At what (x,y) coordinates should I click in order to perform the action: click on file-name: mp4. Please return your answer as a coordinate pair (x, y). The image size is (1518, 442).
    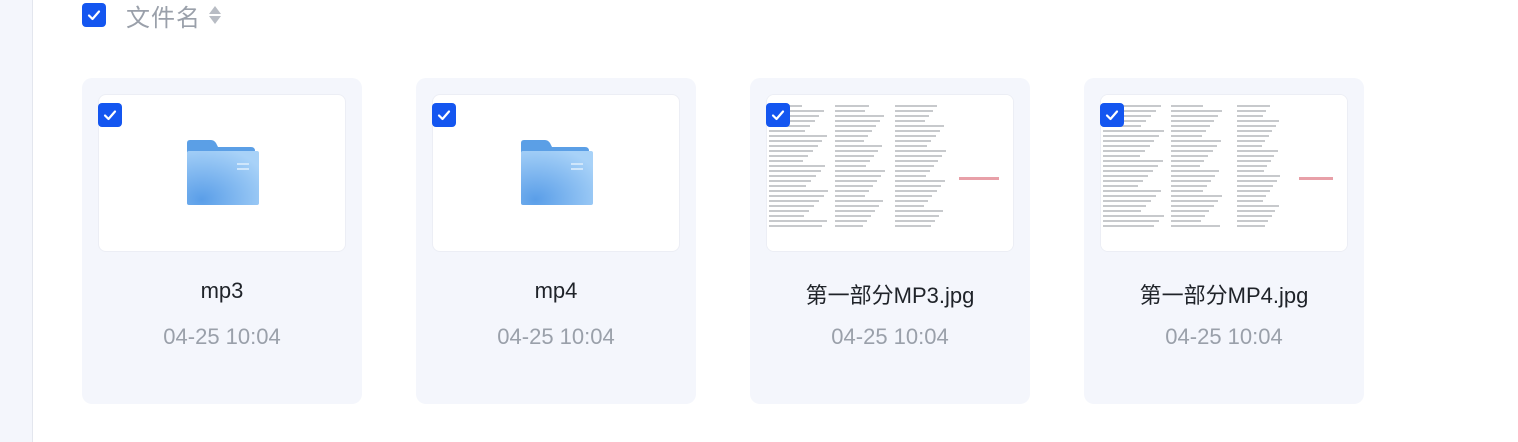
    Looking at the image, I should click on (556, 291).